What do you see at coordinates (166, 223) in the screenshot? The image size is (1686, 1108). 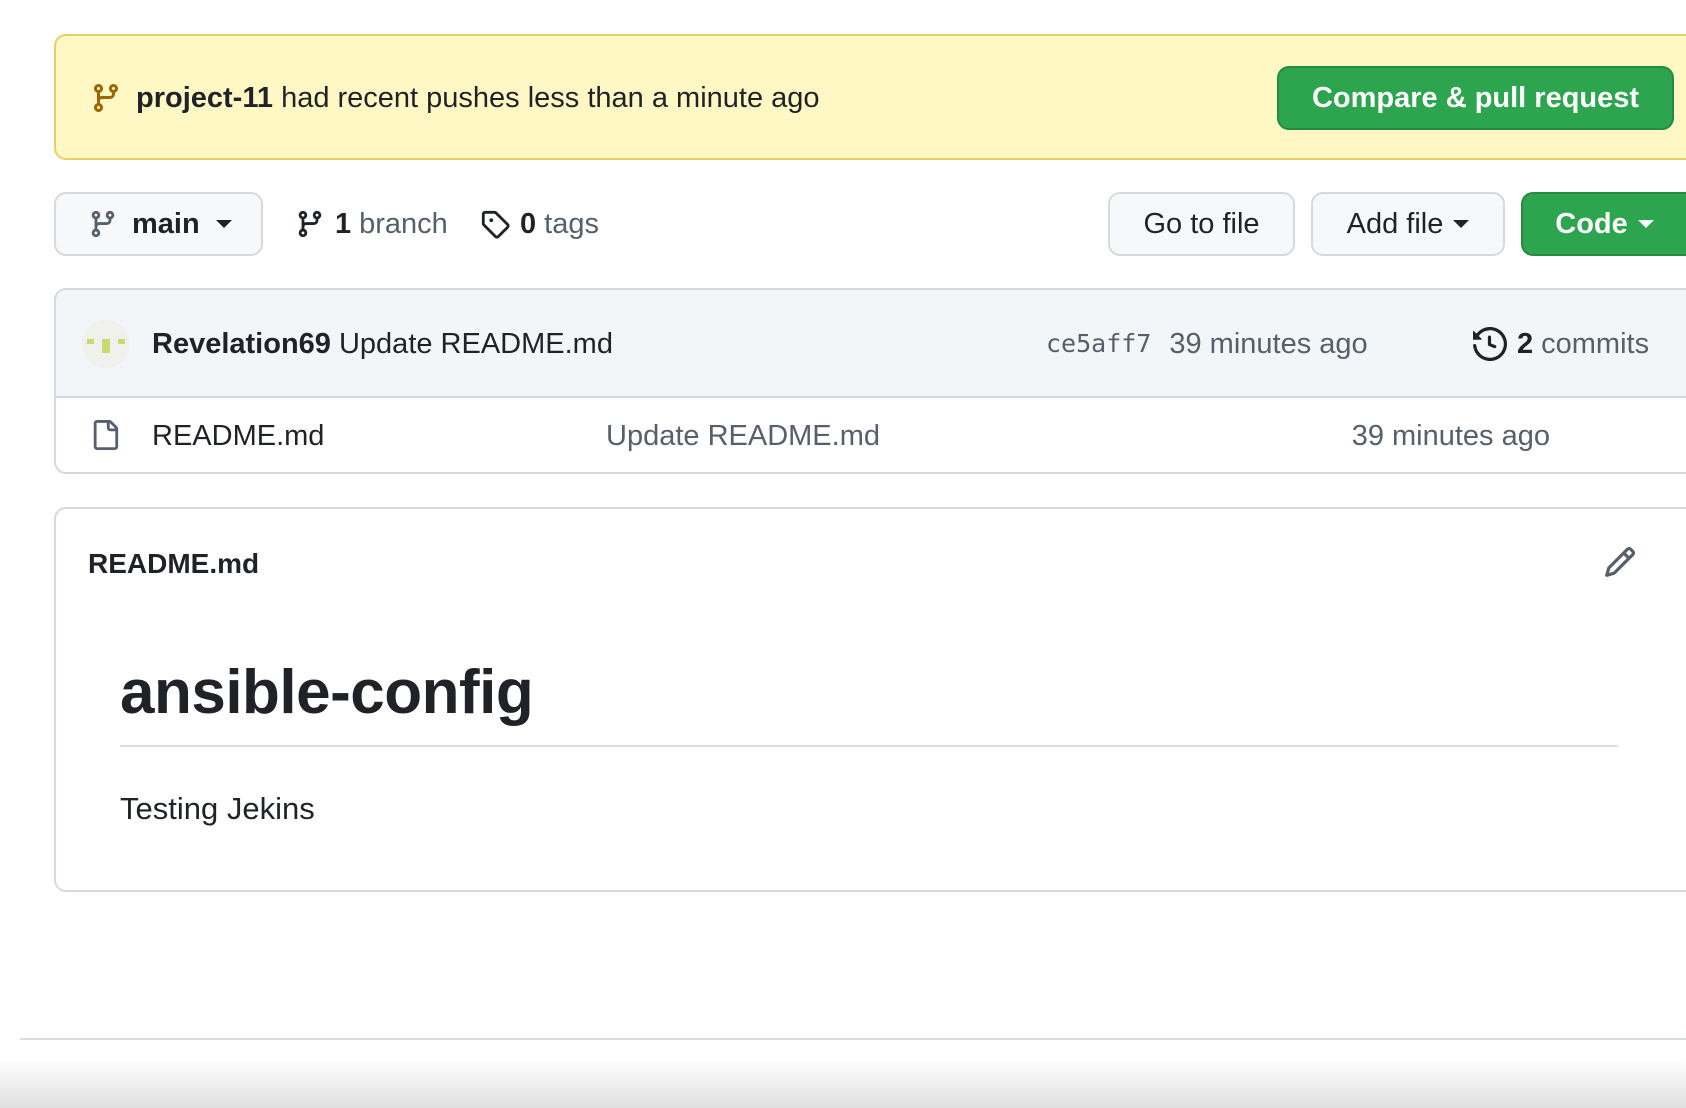 I see `current-branch-label: main` at bounding box center [166, 223].